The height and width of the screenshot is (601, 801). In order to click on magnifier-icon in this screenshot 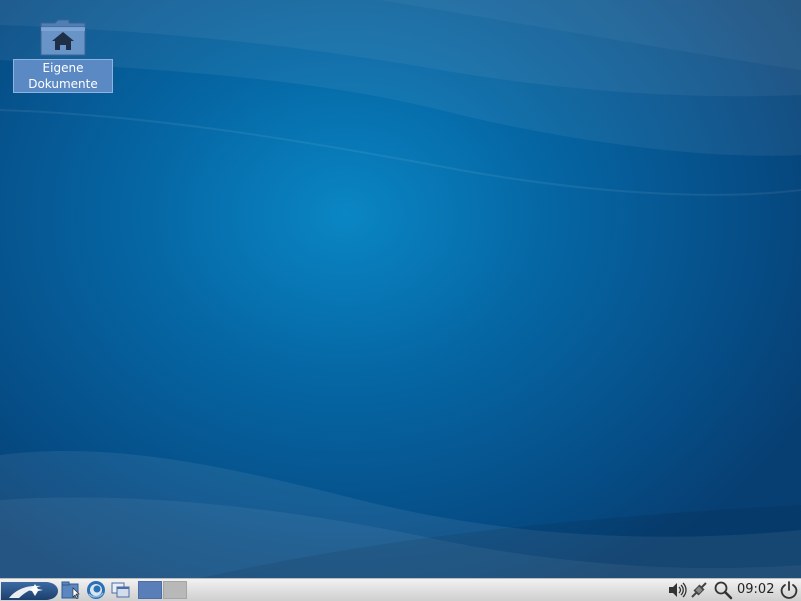, I will do `click(723, 590)`.